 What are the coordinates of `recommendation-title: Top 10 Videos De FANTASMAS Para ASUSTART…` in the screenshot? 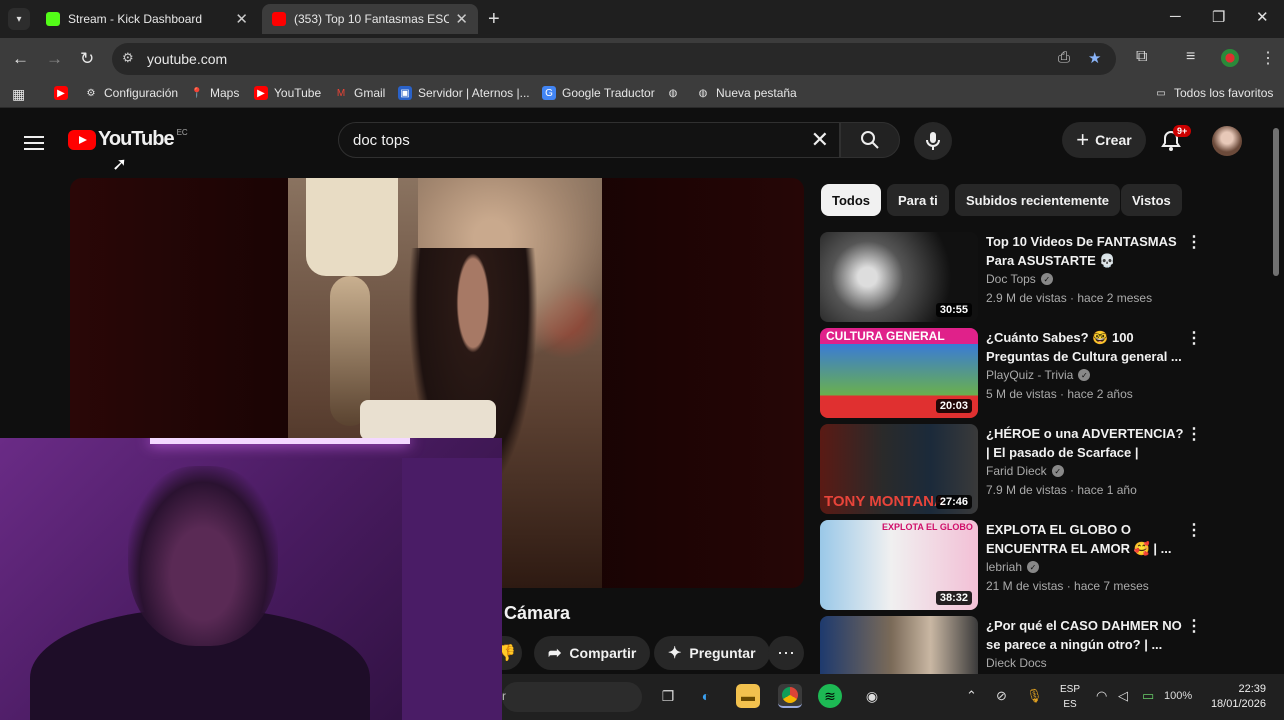 It's located at (1086, 251).